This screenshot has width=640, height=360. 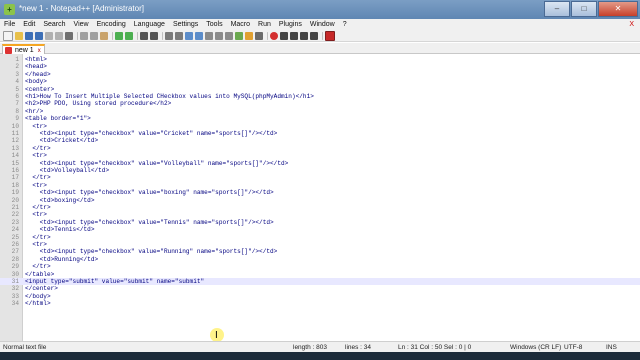 What do you see at coordinates (209, 35) in the screenshot?
I see `word-wrap-icon` at bounding box center [209, 35].